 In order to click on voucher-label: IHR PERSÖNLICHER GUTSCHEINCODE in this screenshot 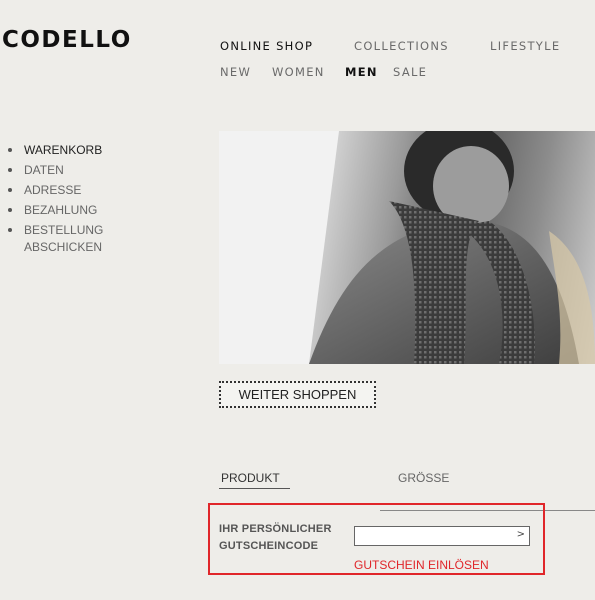, I will do `click(275, 538)`.